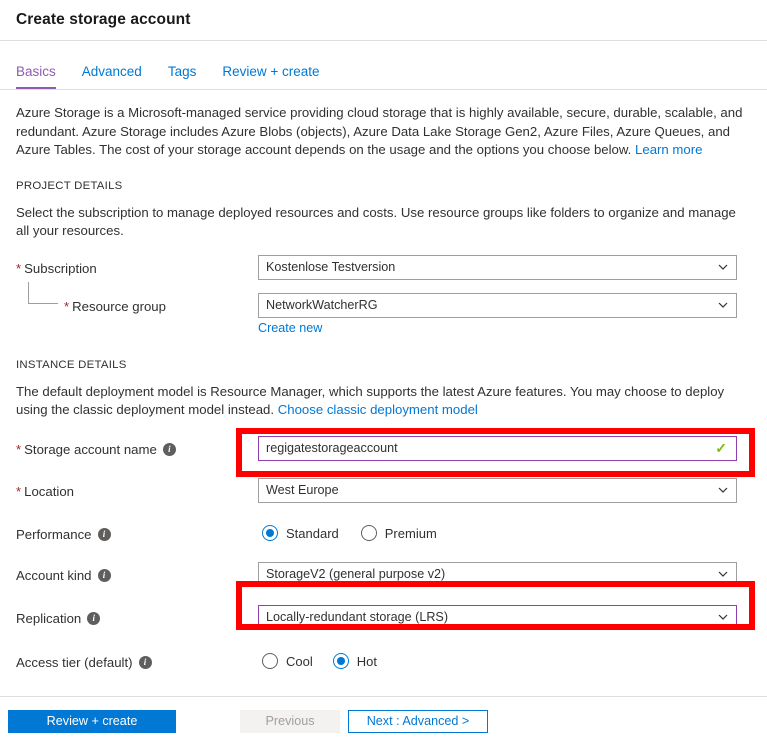  I want to click on row-location: * Location West Europe, so click(383, 492).